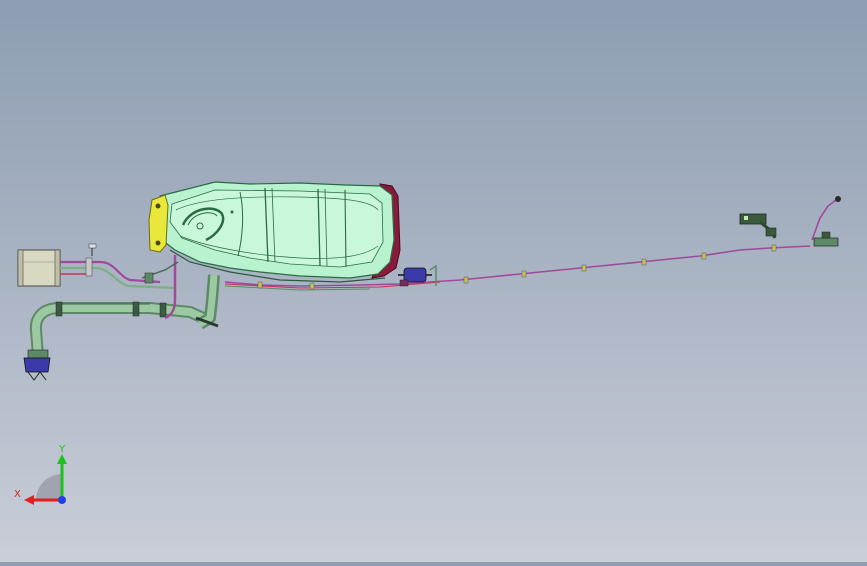 The height and width of the screenshot is (566, 867). Describe the element at coordinates (39, 268) in the screenshot. I see `evap-canister` at that location.